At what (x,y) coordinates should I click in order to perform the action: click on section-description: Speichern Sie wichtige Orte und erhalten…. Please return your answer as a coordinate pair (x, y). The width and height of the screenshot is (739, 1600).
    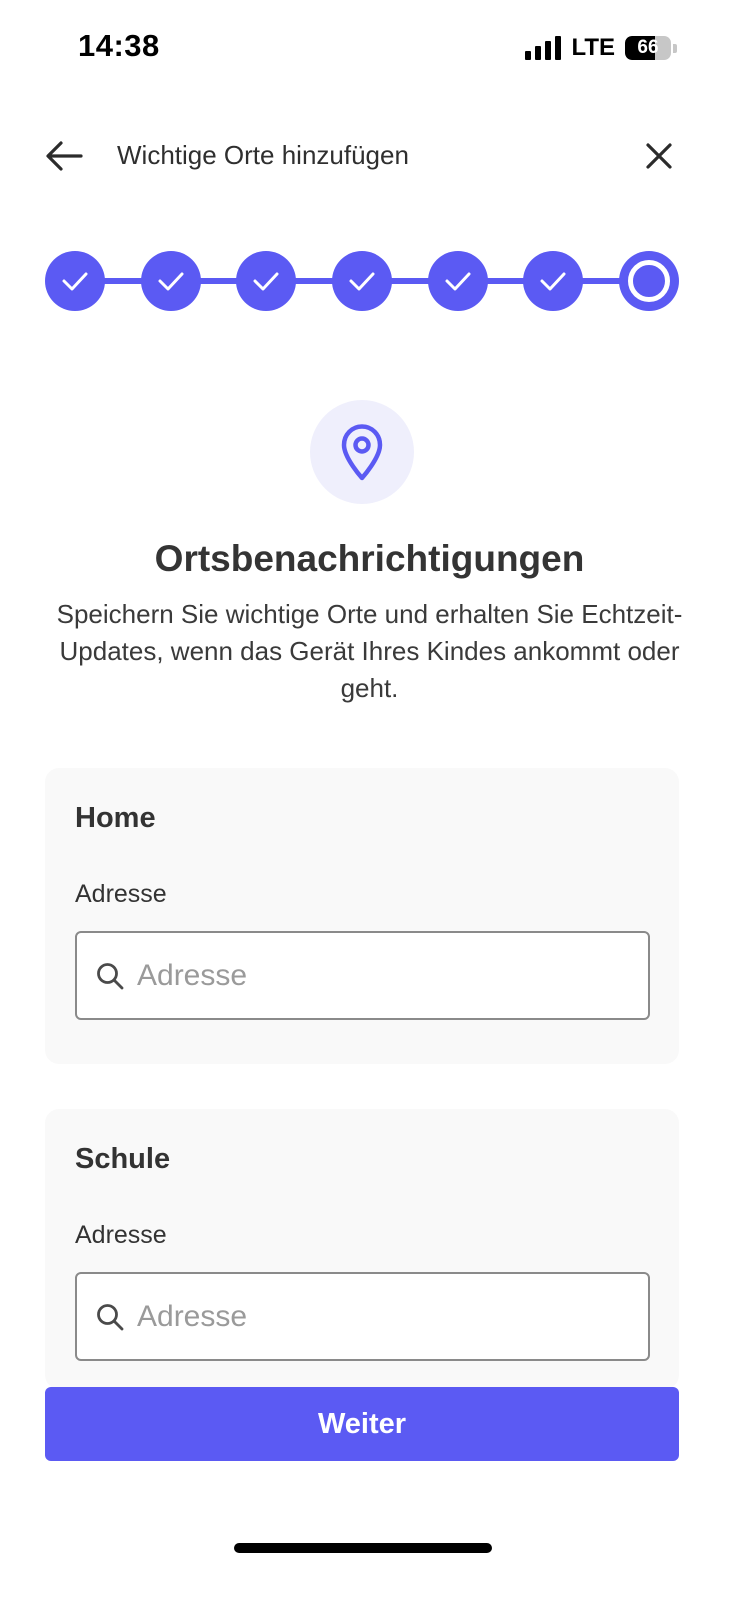
    Looking at the image, I should click on (369, 651).